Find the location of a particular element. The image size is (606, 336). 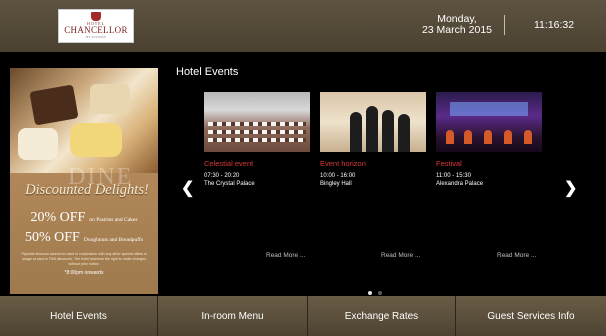

header-divider is located at coordinates (504, 25).